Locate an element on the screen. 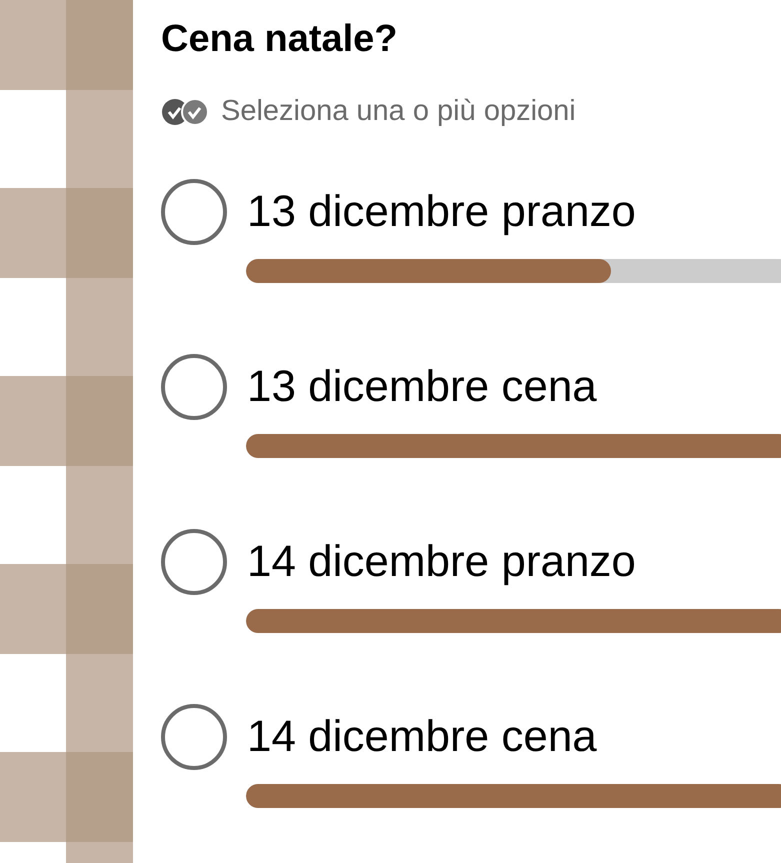  option-label: 13 dicembre cena is located at coordinates (422, 387).